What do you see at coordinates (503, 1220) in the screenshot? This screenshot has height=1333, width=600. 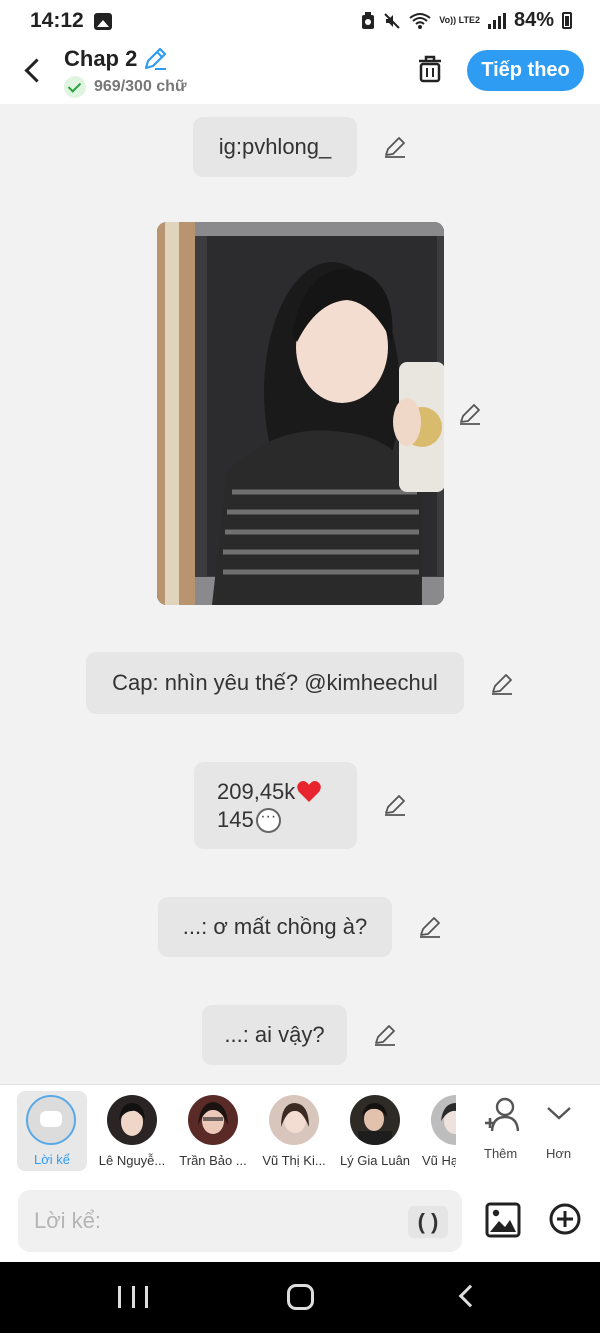 I see `insert-image-icon` at bounding box center [503, 1220].